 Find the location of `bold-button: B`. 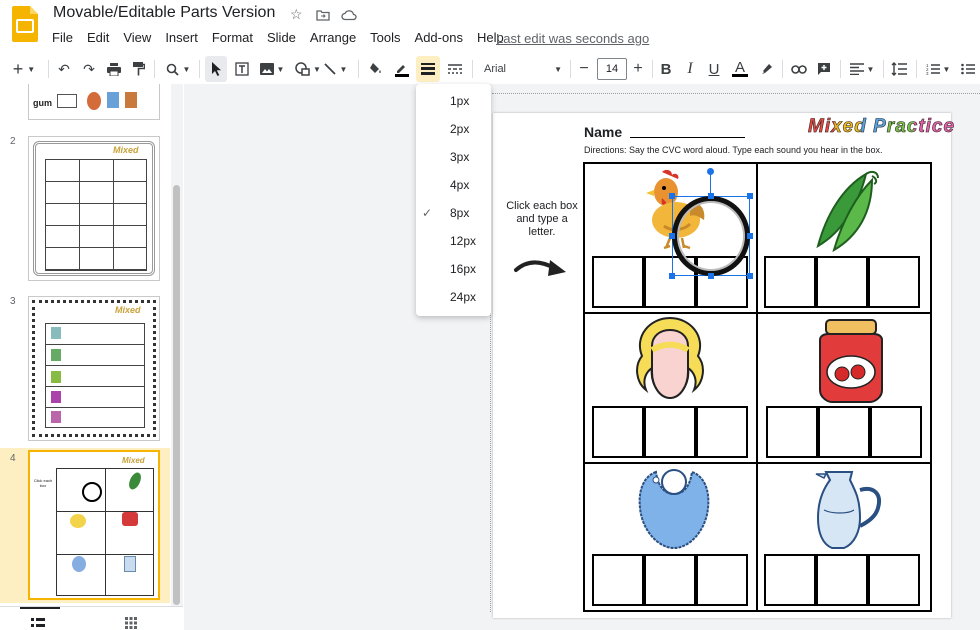

bold-button: B is located at coordinates (666, 69).